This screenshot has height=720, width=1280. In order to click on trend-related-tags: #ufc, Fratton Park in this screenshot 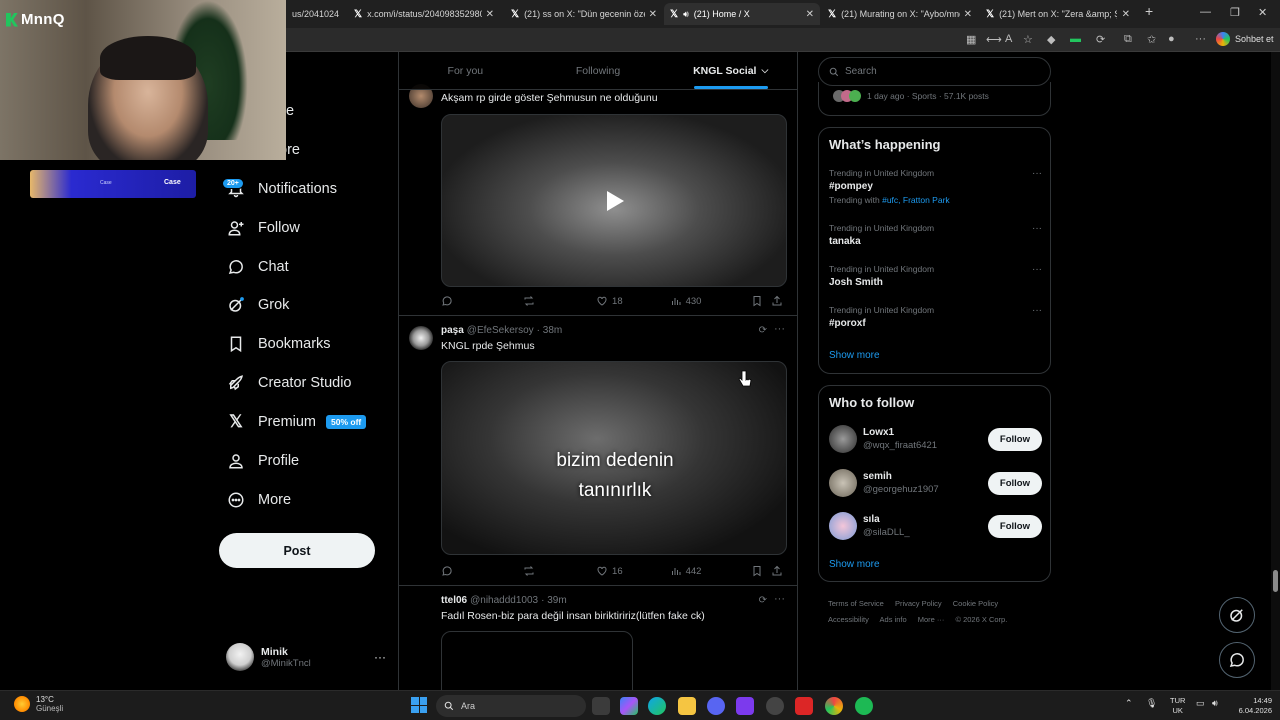, I will do `click(916, 200)`.